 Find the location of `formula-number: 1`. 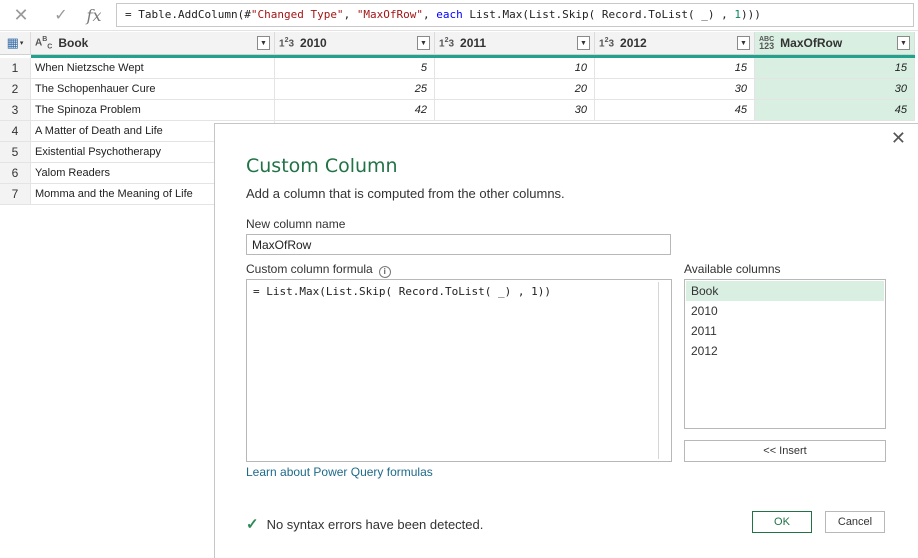

formula-number: 1 is located at coordinates (737, 14).